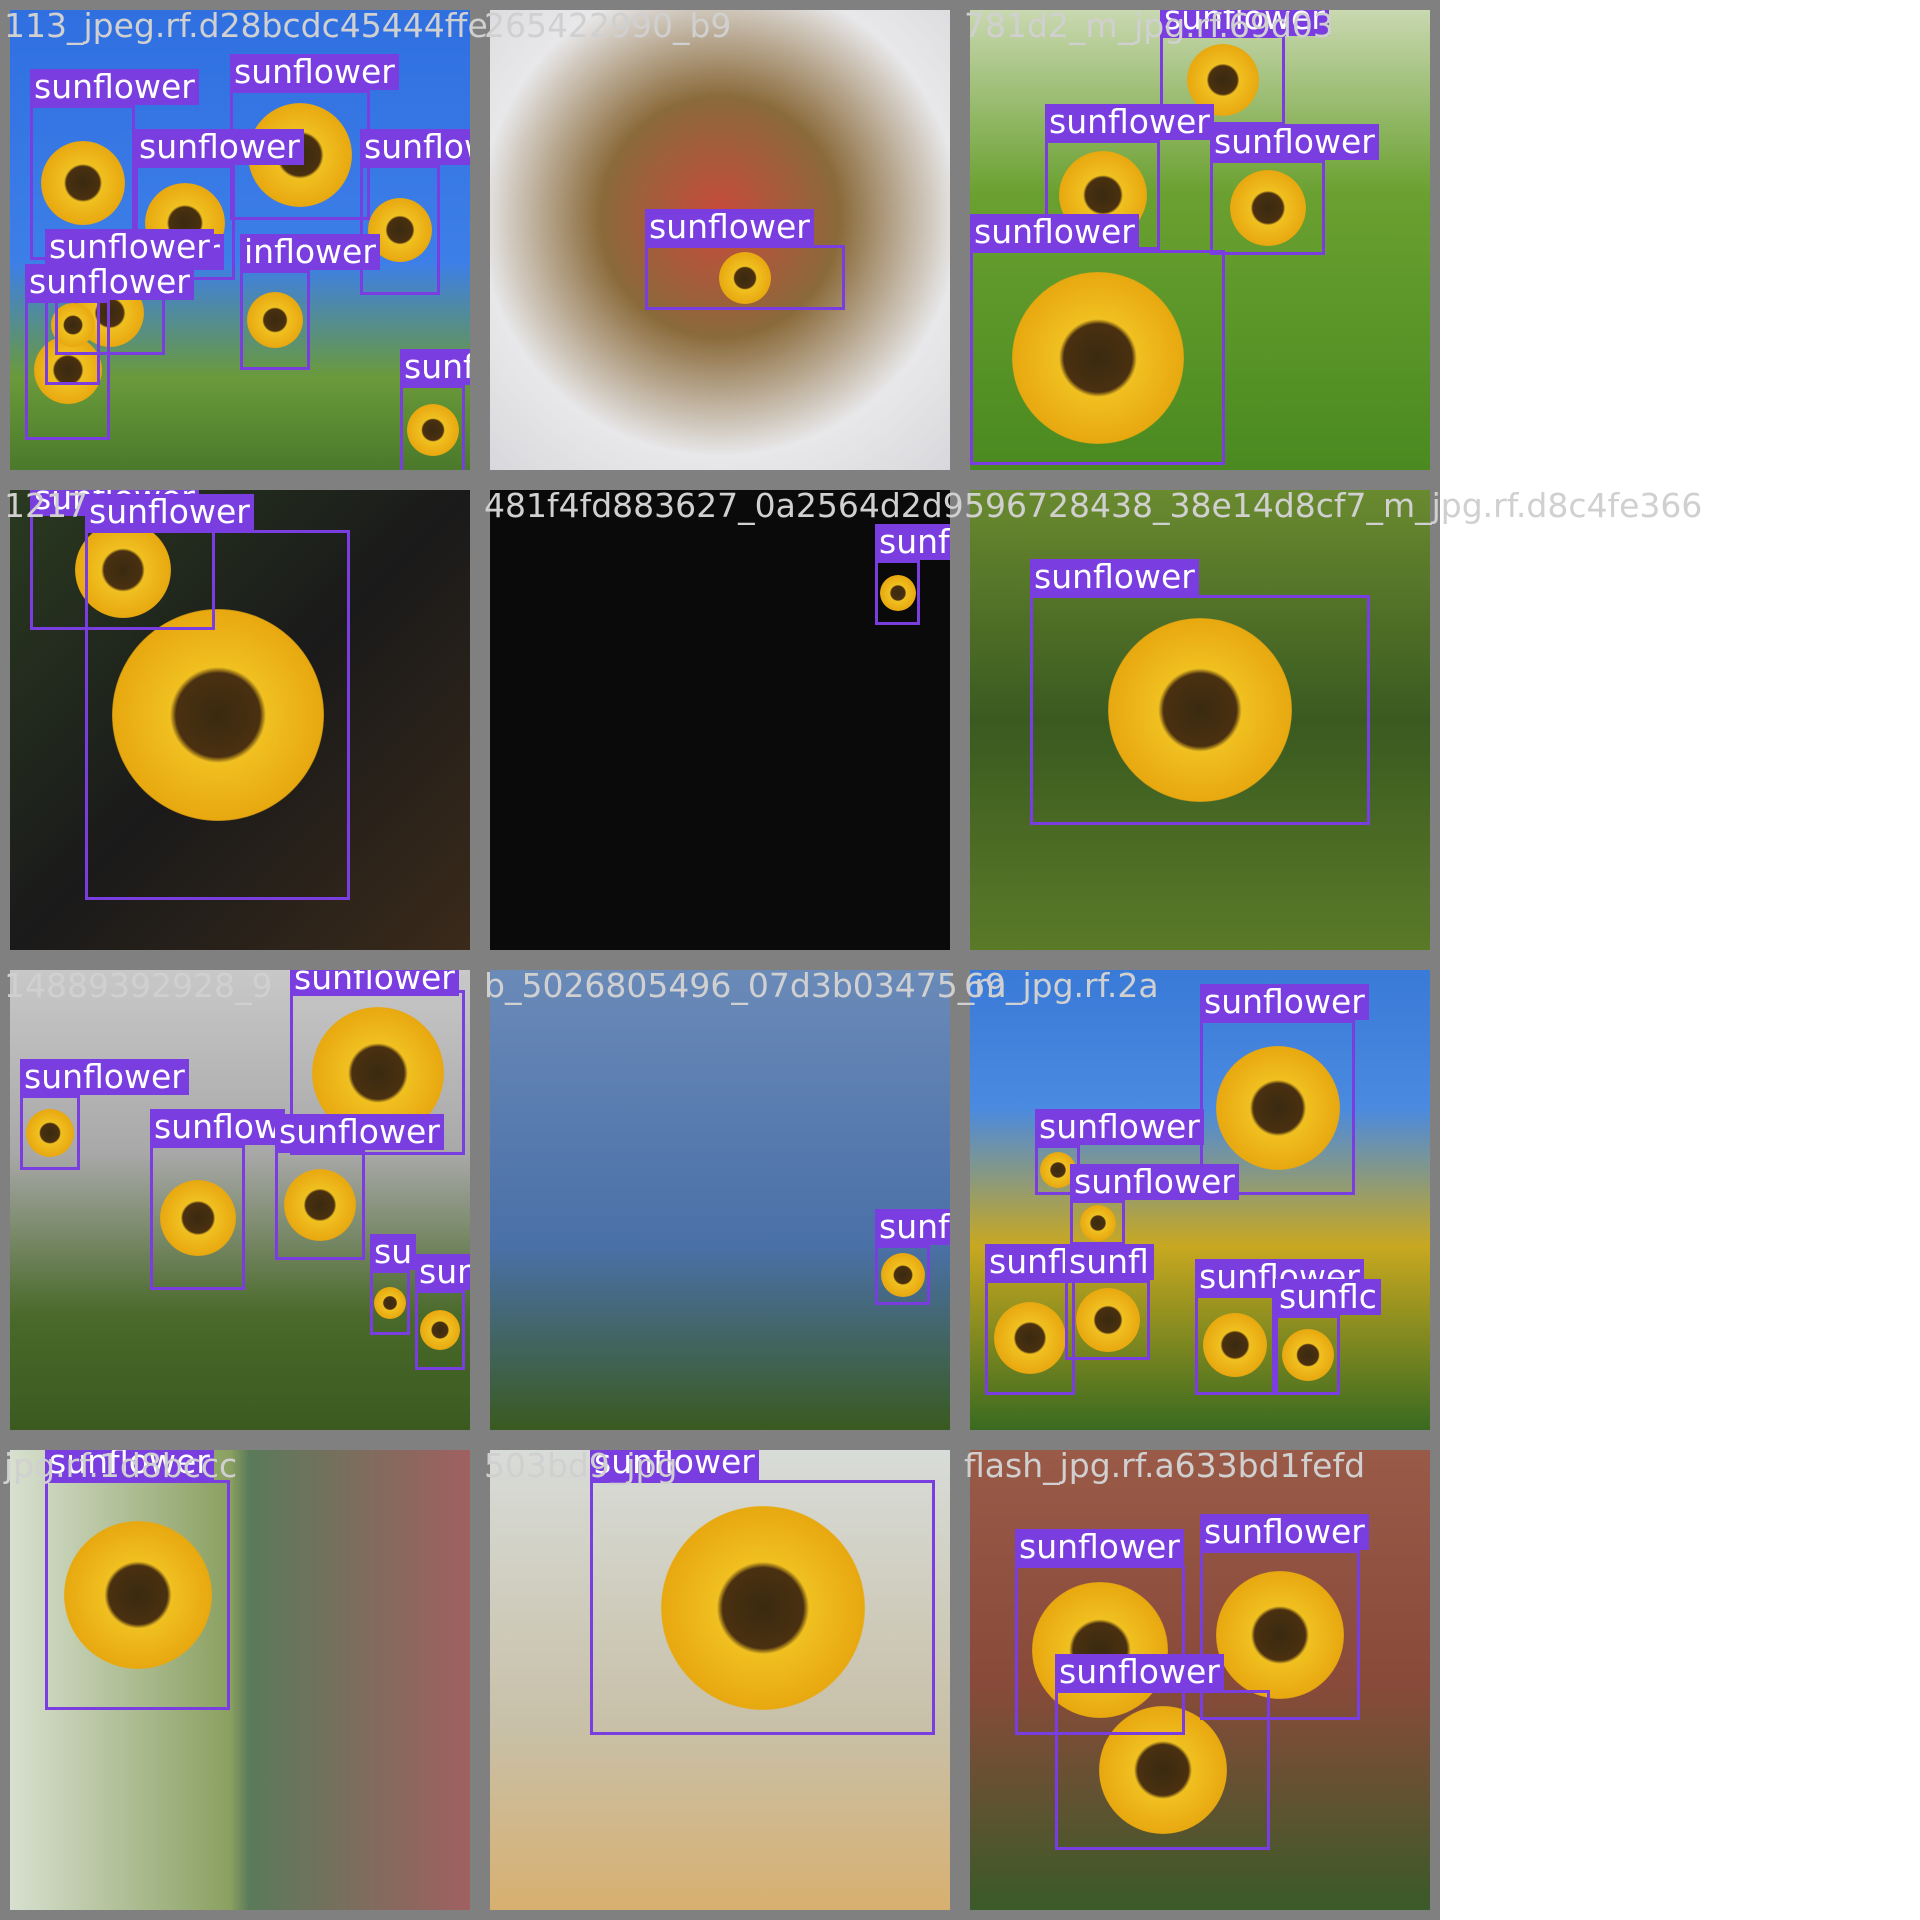 Image resolution: width=1920 pixels, height=1920 pixels. Describe the element at coordinates (1328, 1297) in the screenshot. I see `detection-label: sunflc` at that location.